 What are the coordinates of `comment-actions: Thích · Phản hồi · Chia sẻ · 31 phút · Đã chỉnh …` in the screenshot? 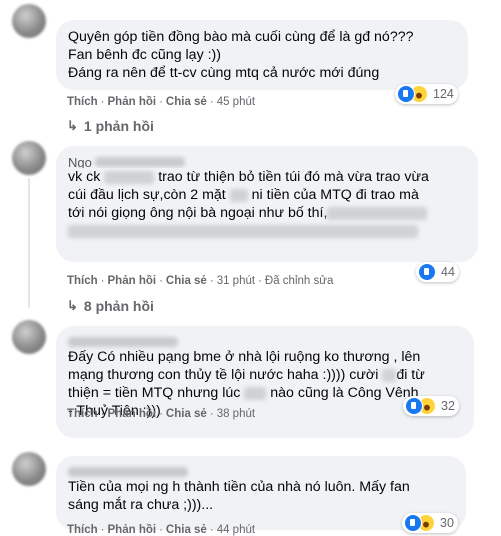 It's located at (200, 281).